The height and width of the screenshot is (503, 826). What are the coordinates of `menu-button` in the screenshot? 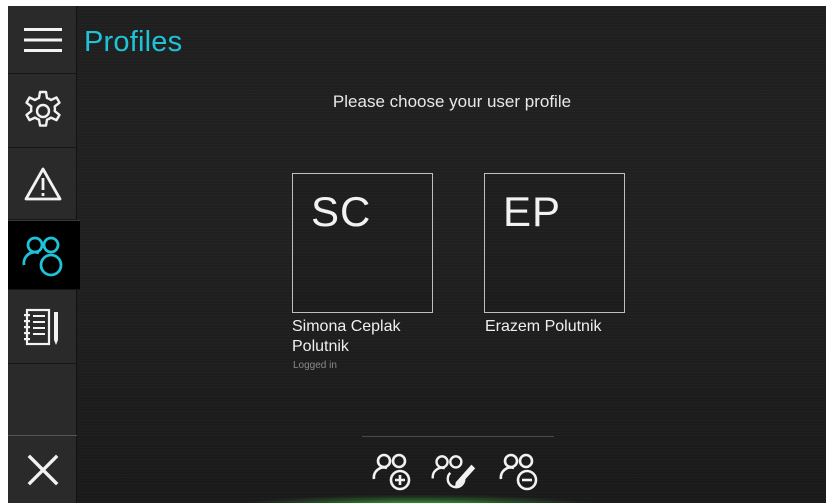 It's located at (42, 40).